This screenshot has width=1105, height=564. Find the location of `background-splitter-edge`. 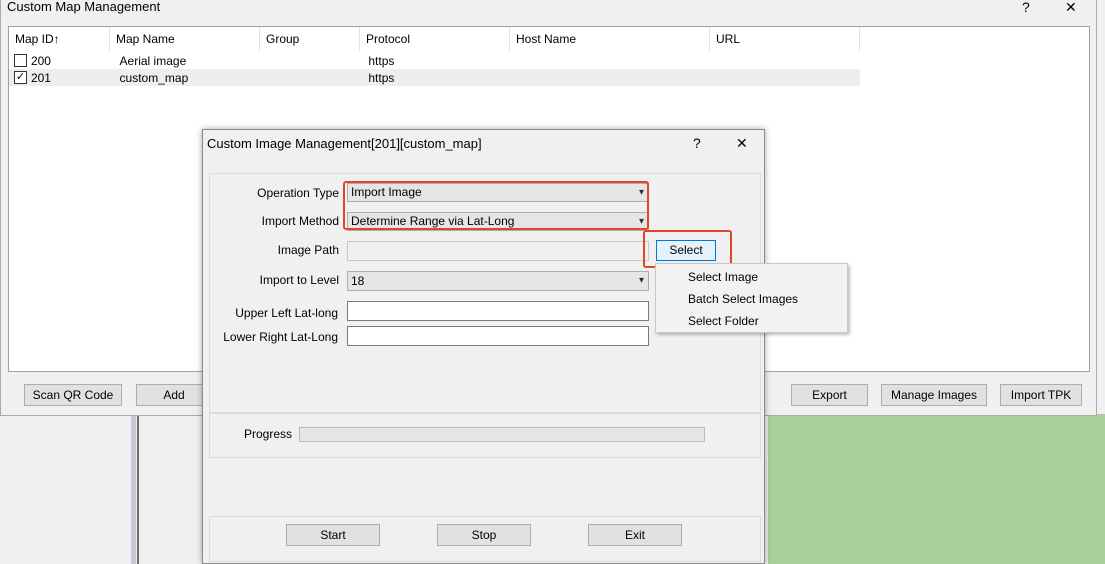

background-splitter-edge is located at coordinates (138, 490).